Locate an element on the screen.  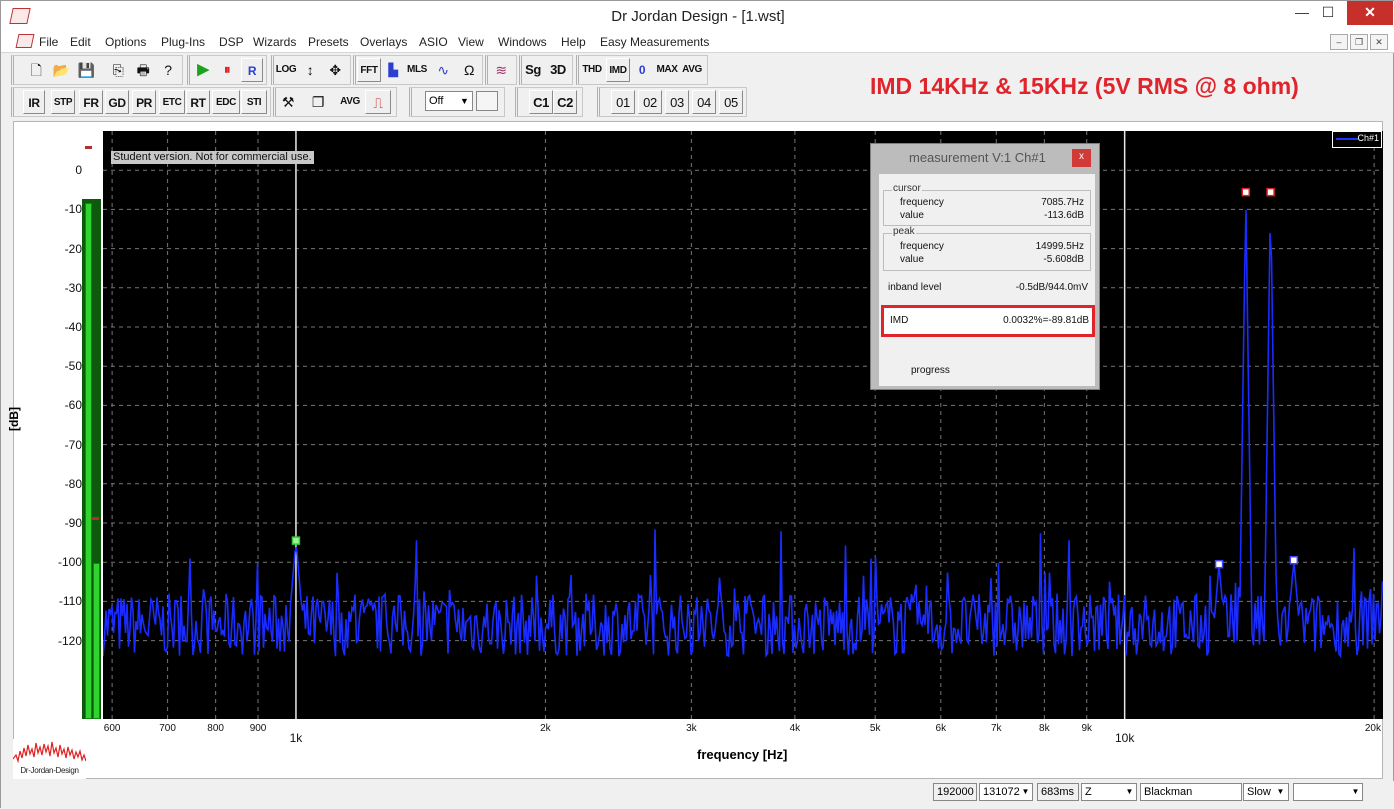
peak-group: peak frequency 14999.5Hz value -5.608dB is located at coordinates (987, 248).